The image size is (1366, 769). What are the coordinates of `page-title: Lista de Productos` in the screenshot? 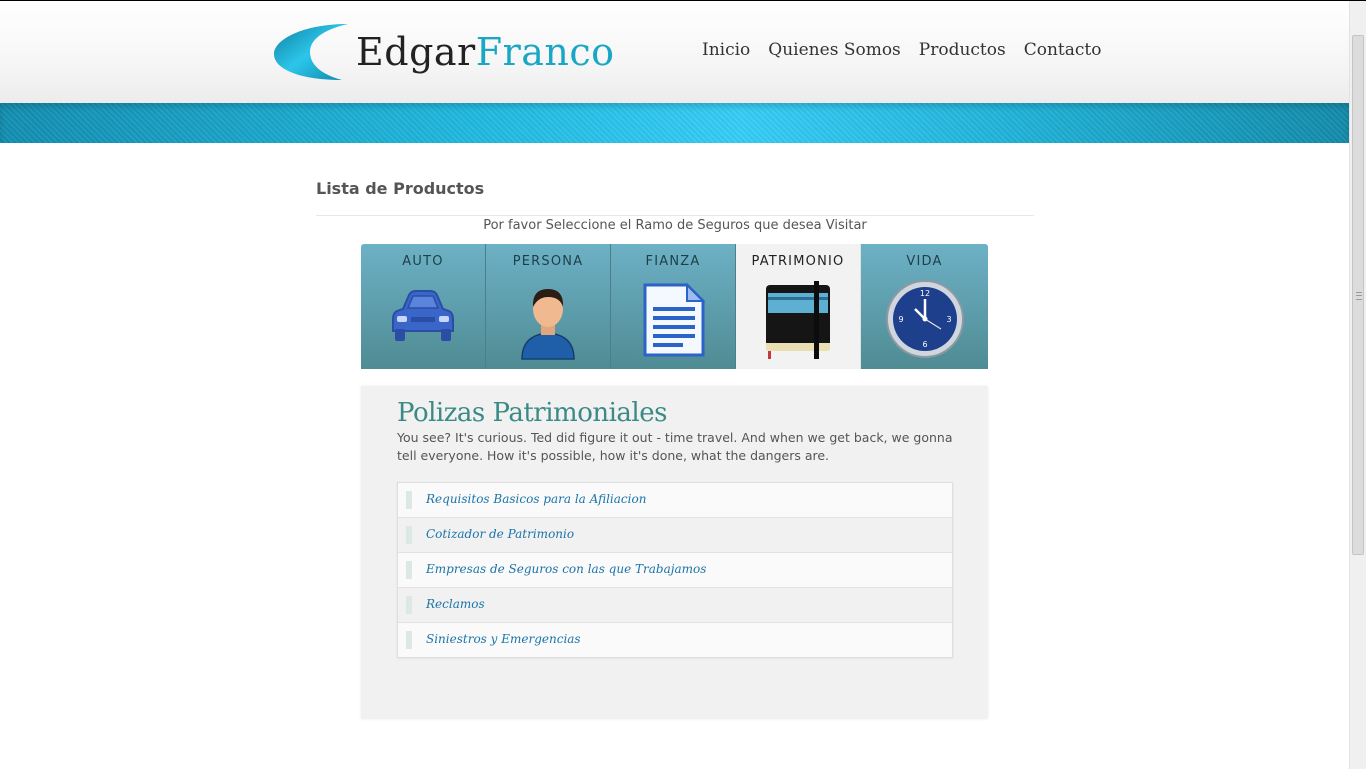 It's located at (400, 188).